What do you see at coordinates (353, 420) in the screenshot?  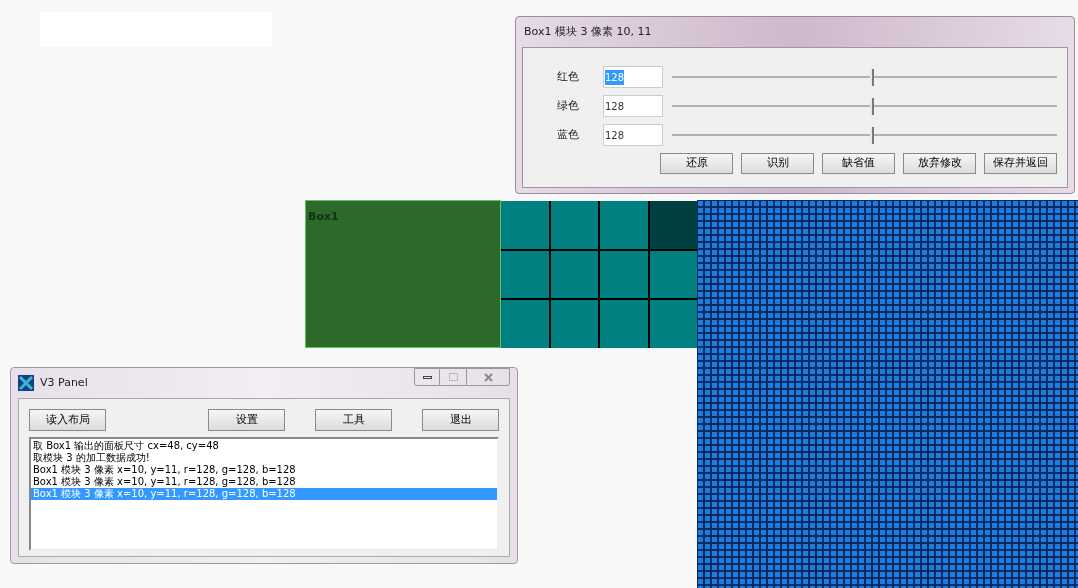 I see `panel-button: 工具` at bounding box center [353, 420].